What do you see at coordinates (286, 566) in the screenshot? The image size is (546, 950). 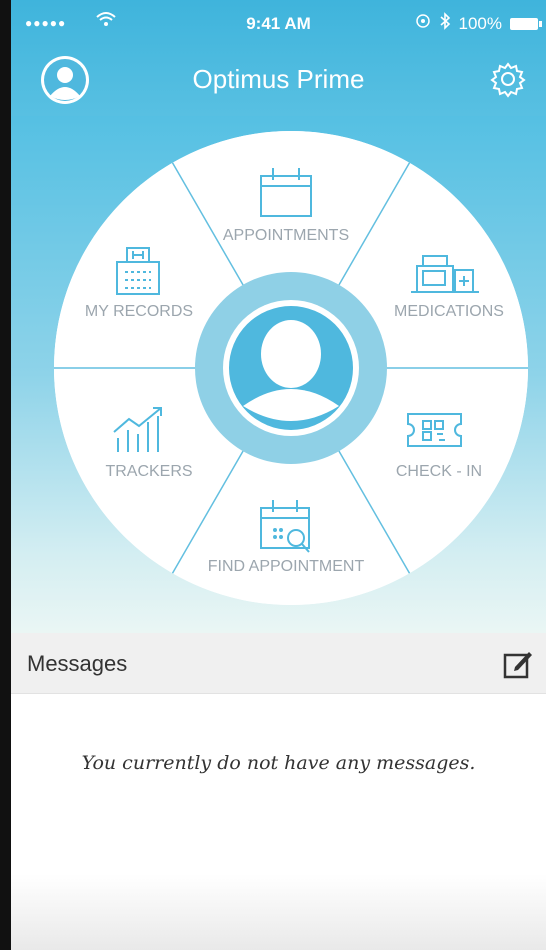 I see `segment-label-find-appointment: FIND APPOINTMENT` at bounding box center [286, 566].